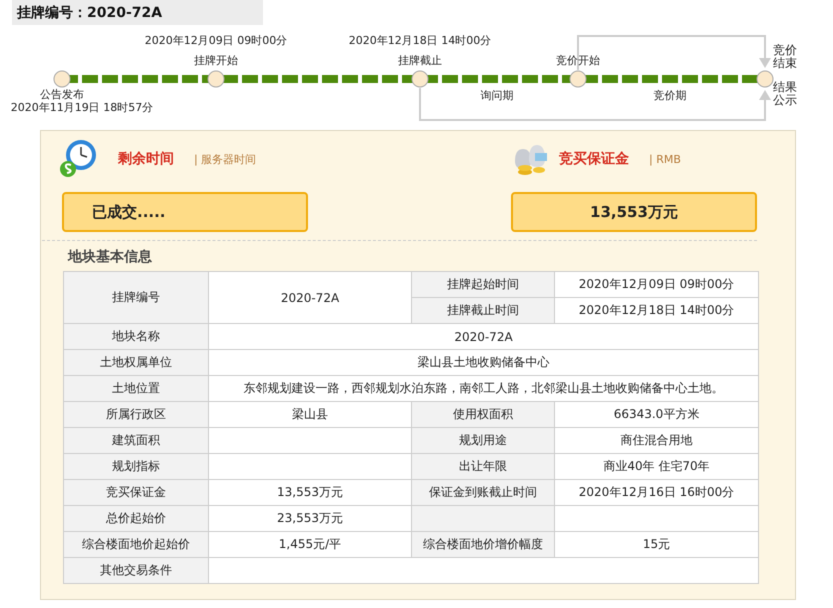 The height and width of the screenshot is (608, 833). What do you see at coordinates (136, 467) in the screenshot?
I see `table-cell: 规划指标` at bounding box center [136, 467].